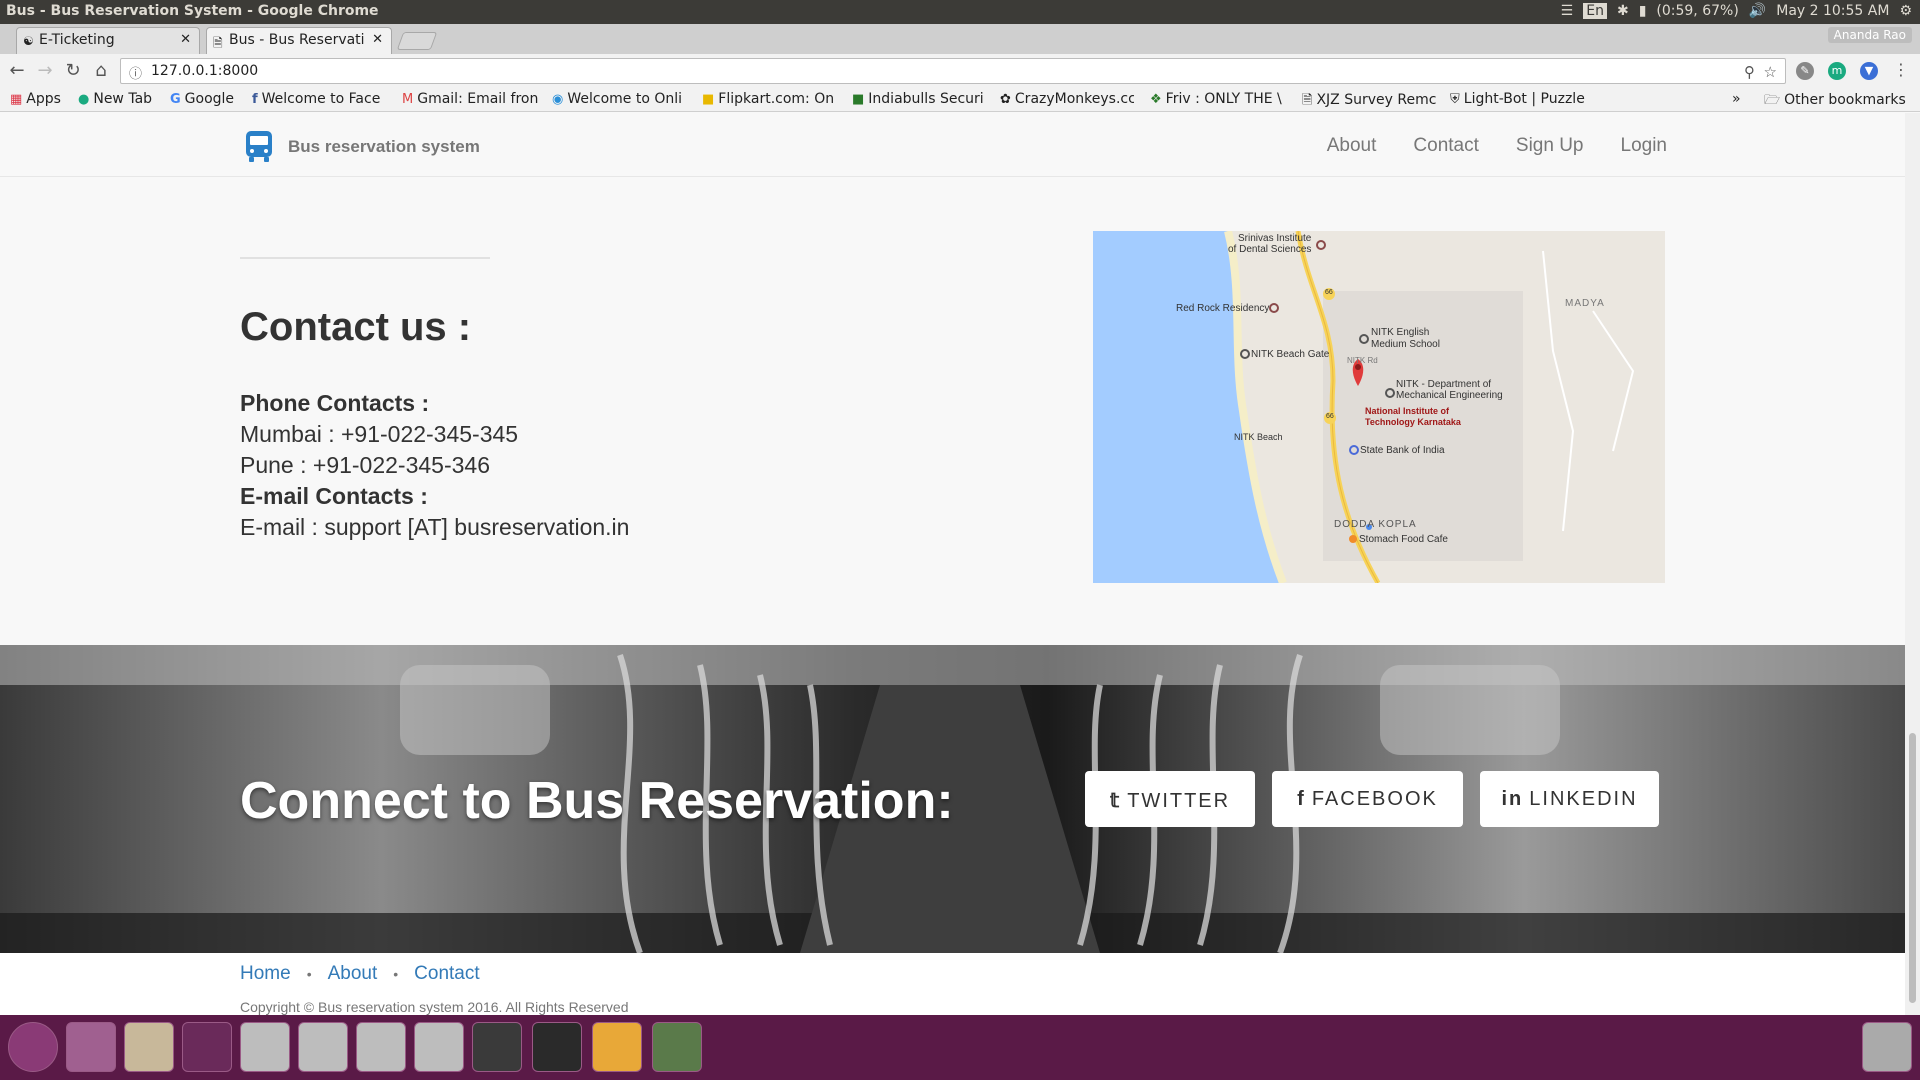  Describe the element at coordinates (417, 41) in the screenshot. I see `new-tab-button` at that location.